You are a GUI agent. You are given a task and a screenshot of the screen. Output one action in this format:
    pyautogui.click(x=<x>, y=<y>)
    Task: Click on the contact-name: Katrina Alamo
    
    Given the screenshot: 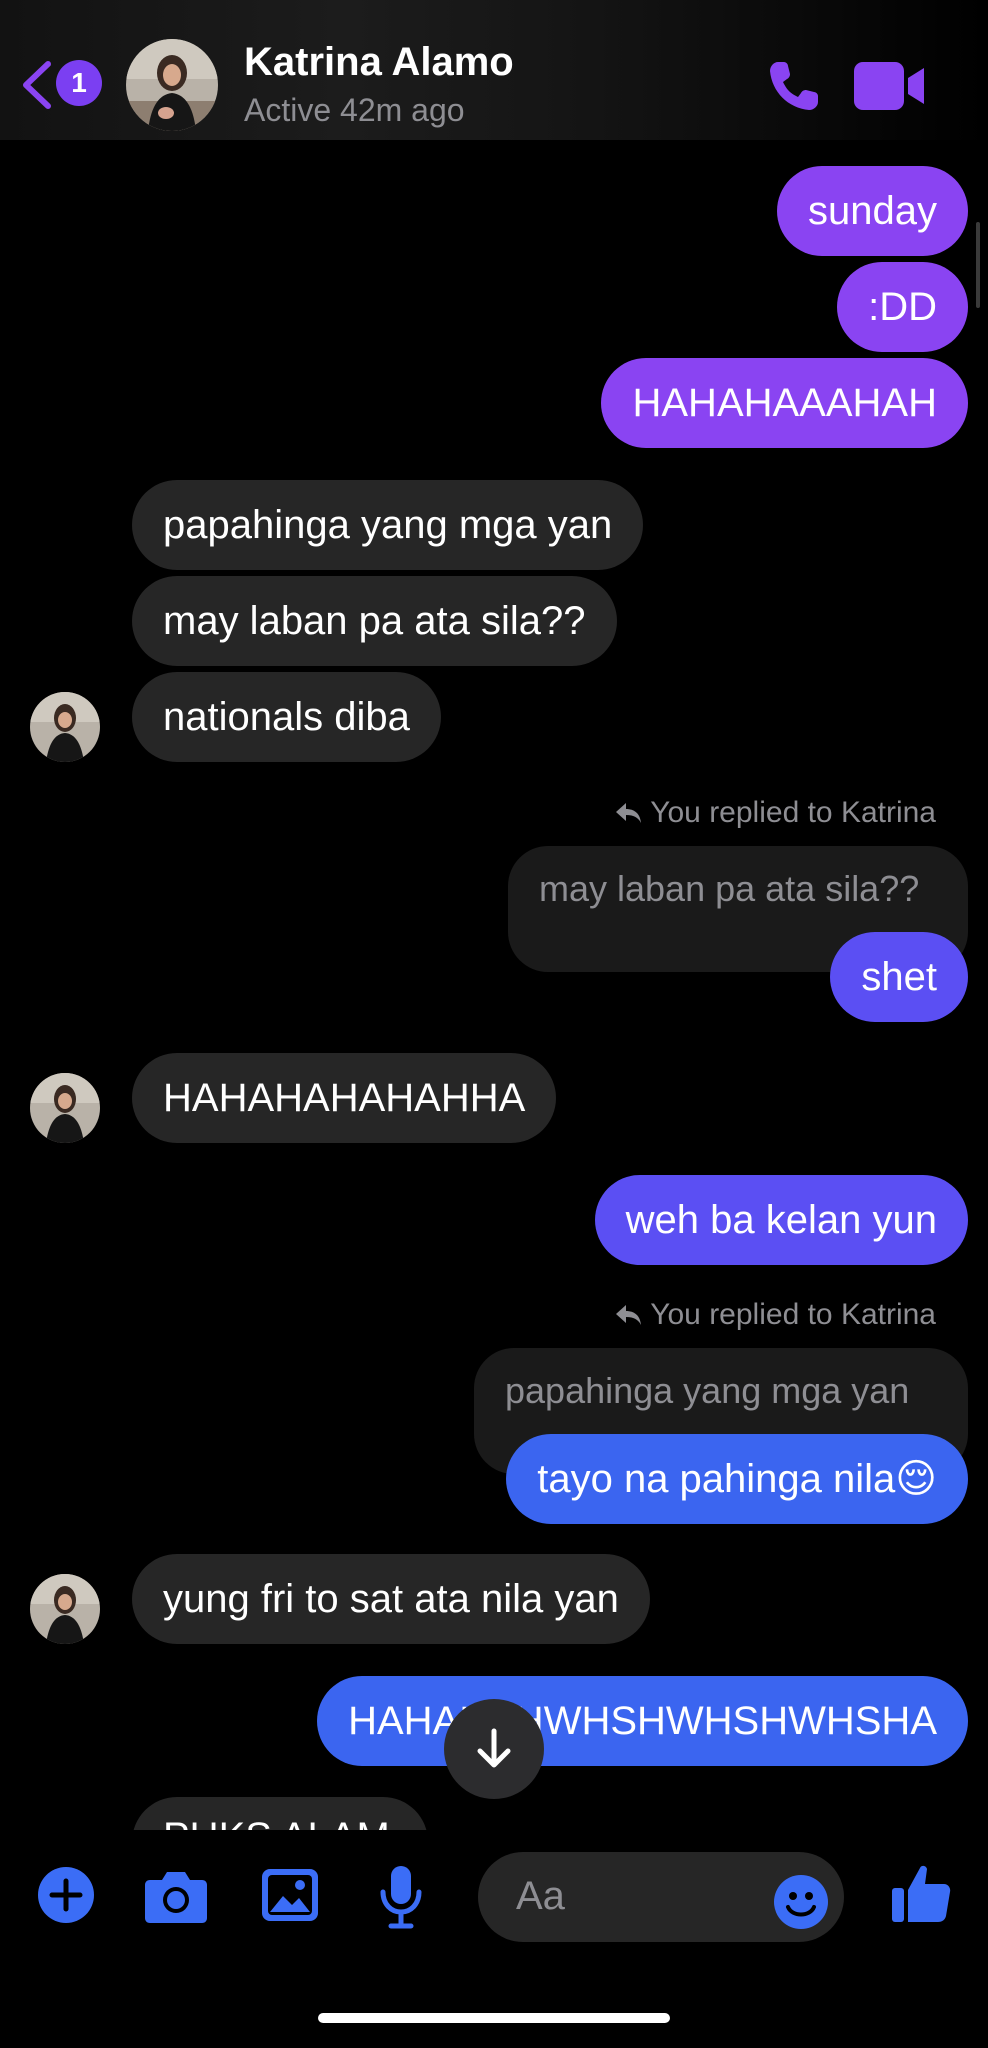 What is the action you would take?
    pyautogui.click(x=379, y=62)
    